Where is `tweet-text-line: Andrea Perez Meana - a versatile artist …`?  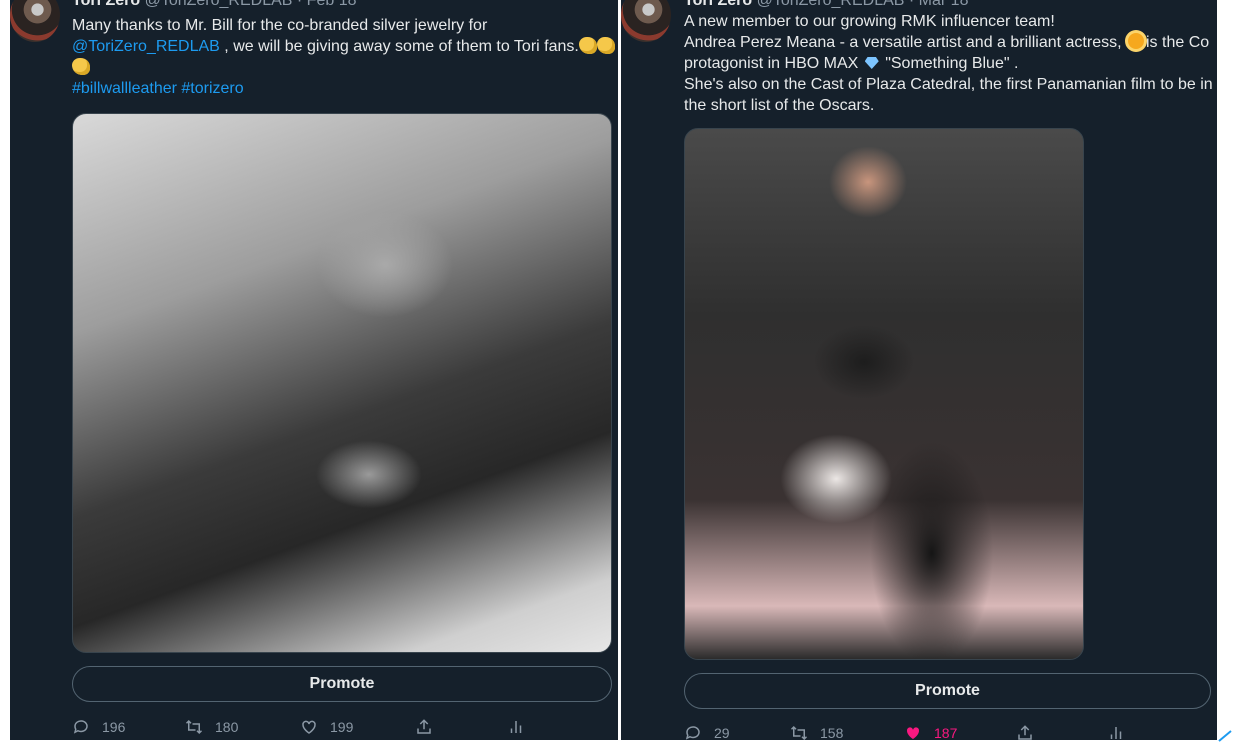 tweet-text-line: Andrea Perez Meana - a versatile artist … is located at coordinates (949, 42).